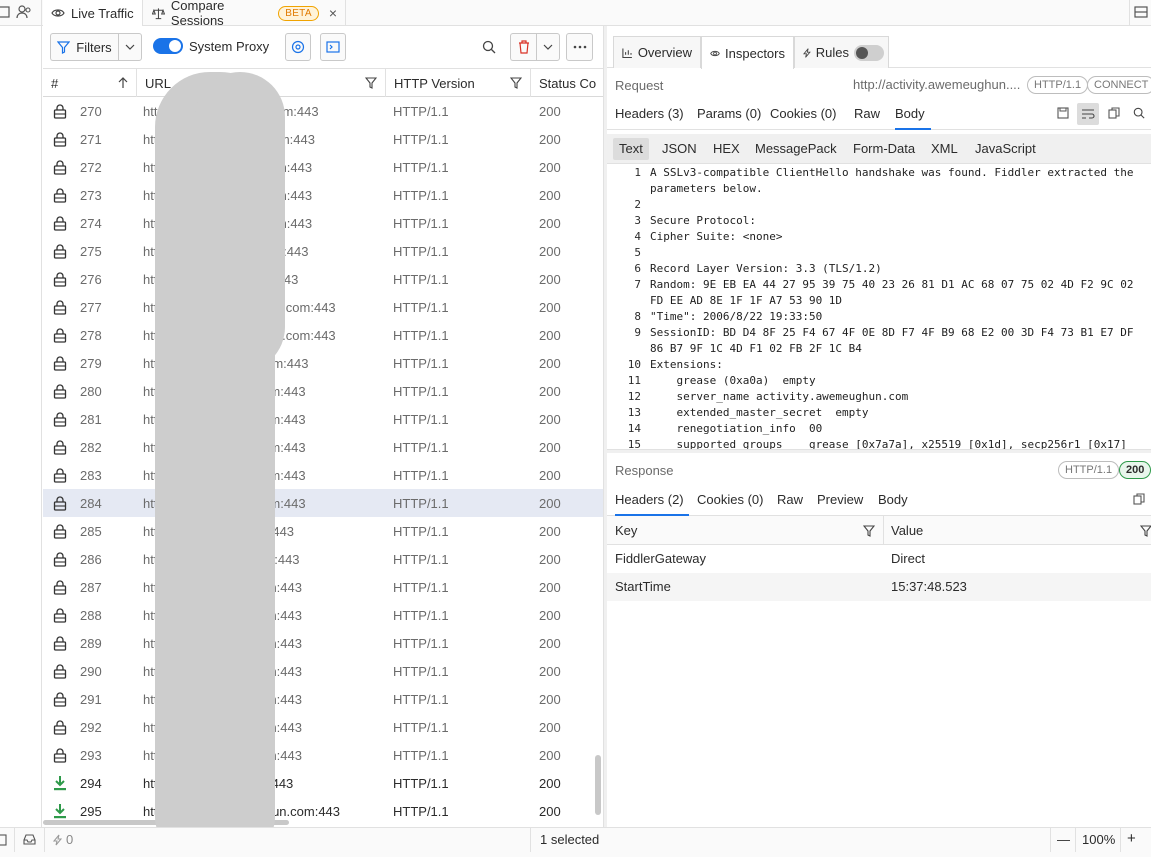 This screenshot has height=857, width=1151. I want to click on column-header-number: #, so click(90, 83).